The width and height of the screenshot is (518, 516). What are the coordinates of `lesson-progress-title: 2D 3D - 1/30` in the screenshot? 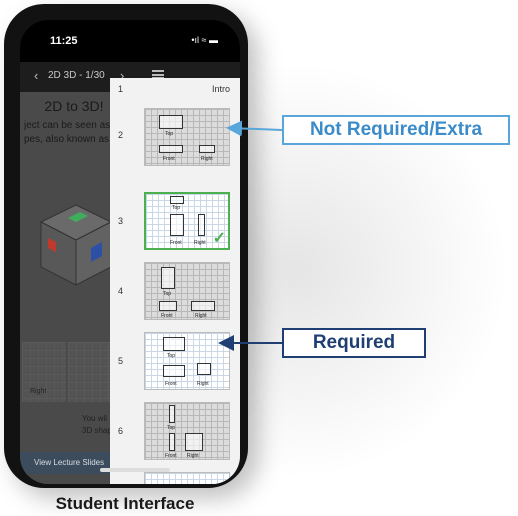 It's located at (76, 75).